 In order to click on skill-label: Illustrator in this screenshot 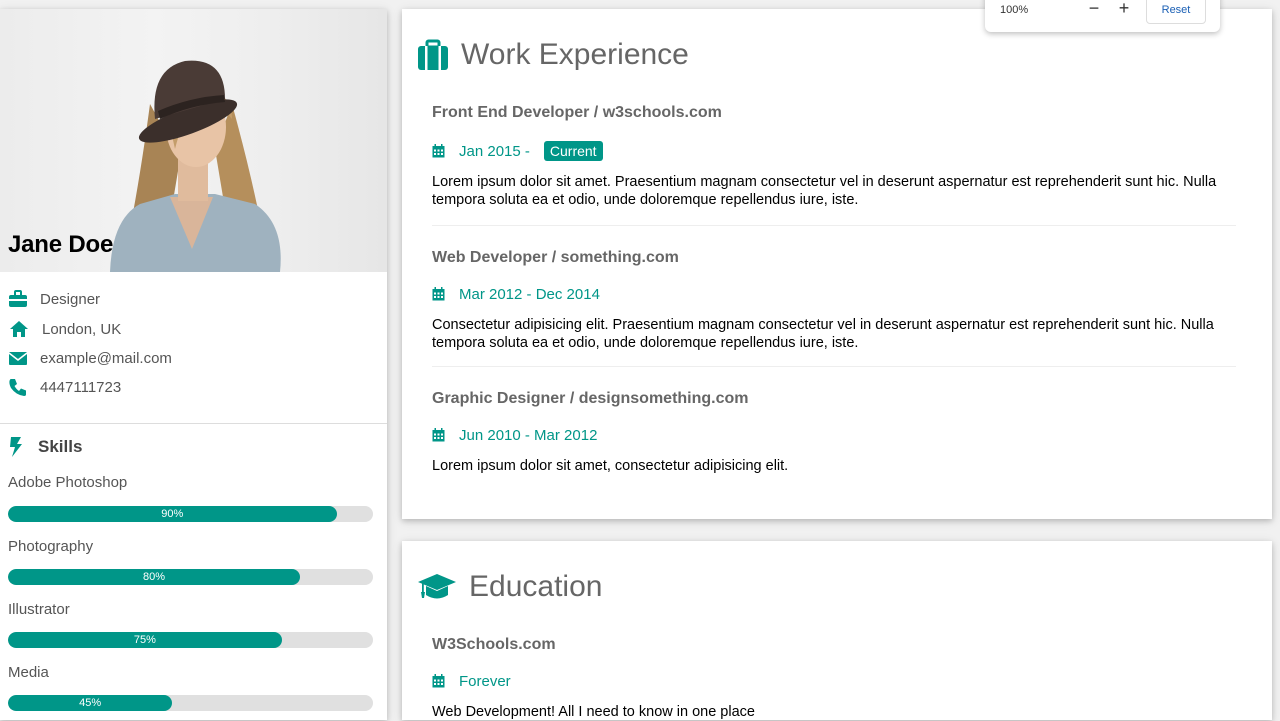, I will do `click(39, 609)`.